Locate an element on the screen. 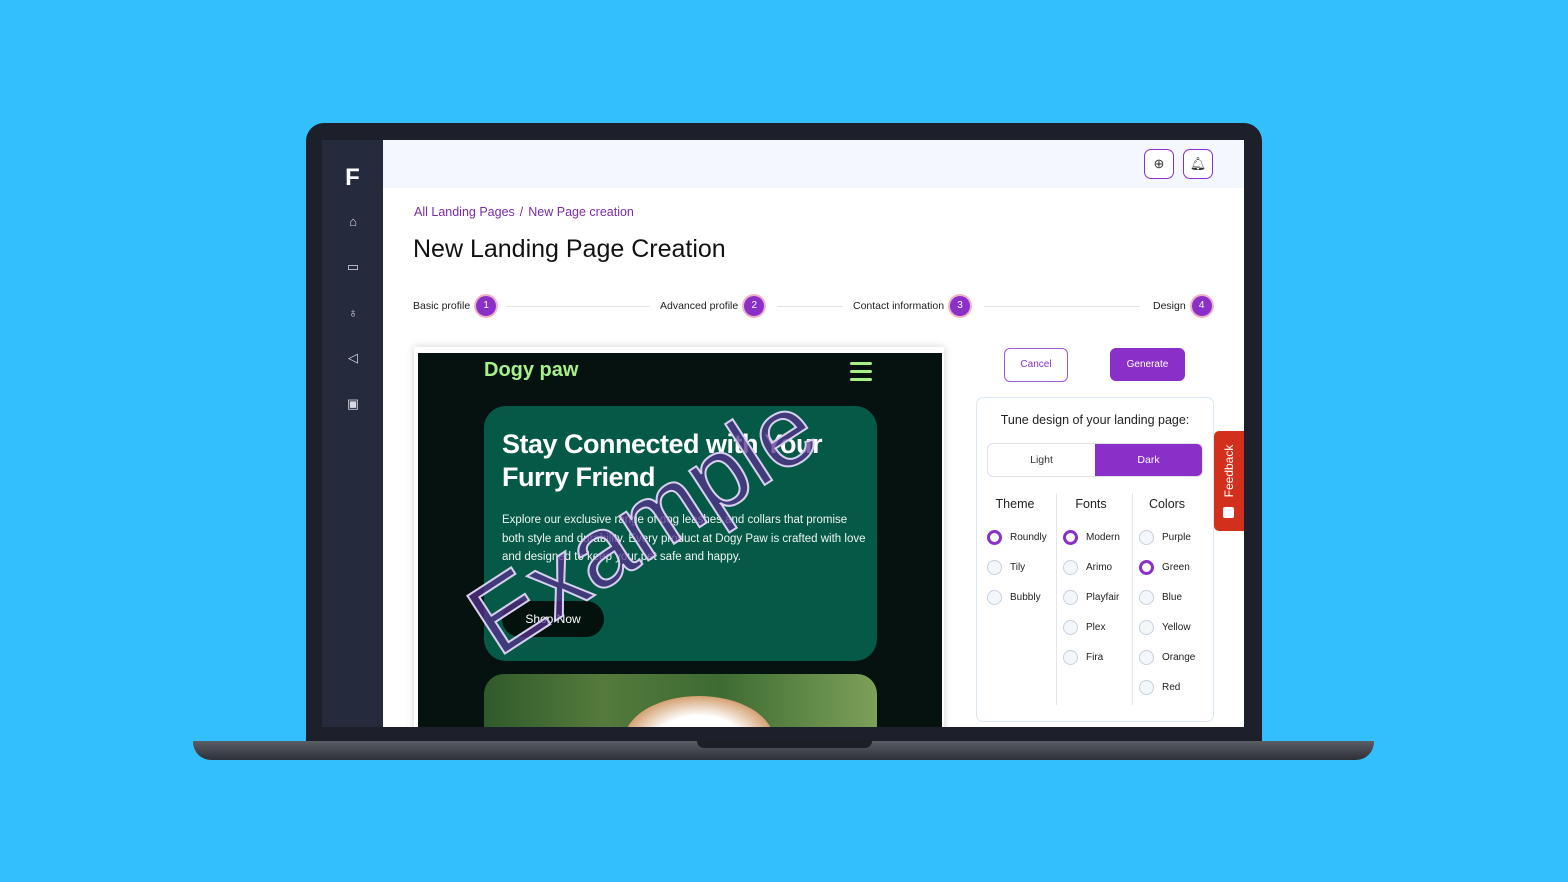 The width and height of the screenshot is (1568, 882). feedback-tab: Feedback is located at coordinates (1229, 481).